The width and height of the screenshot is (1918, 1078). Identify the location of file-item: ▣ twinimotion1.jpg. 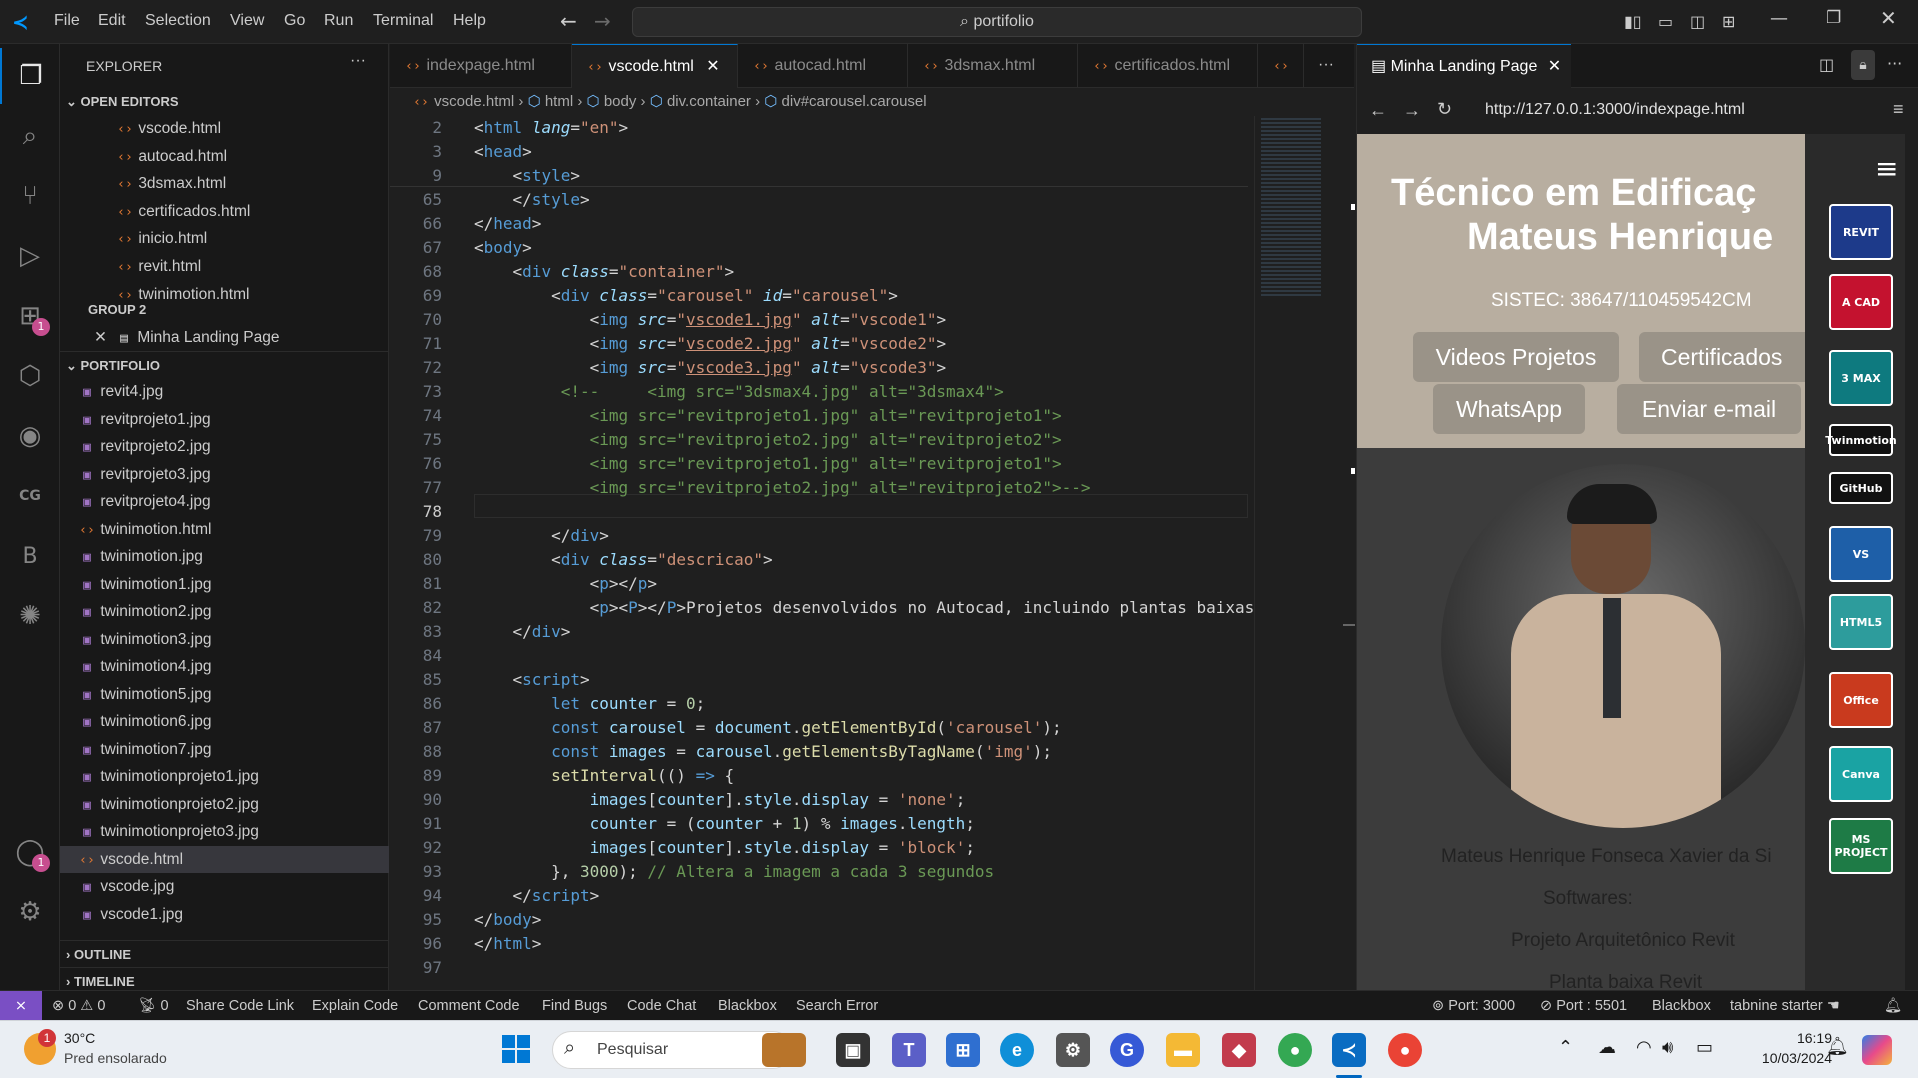
(224, 584).